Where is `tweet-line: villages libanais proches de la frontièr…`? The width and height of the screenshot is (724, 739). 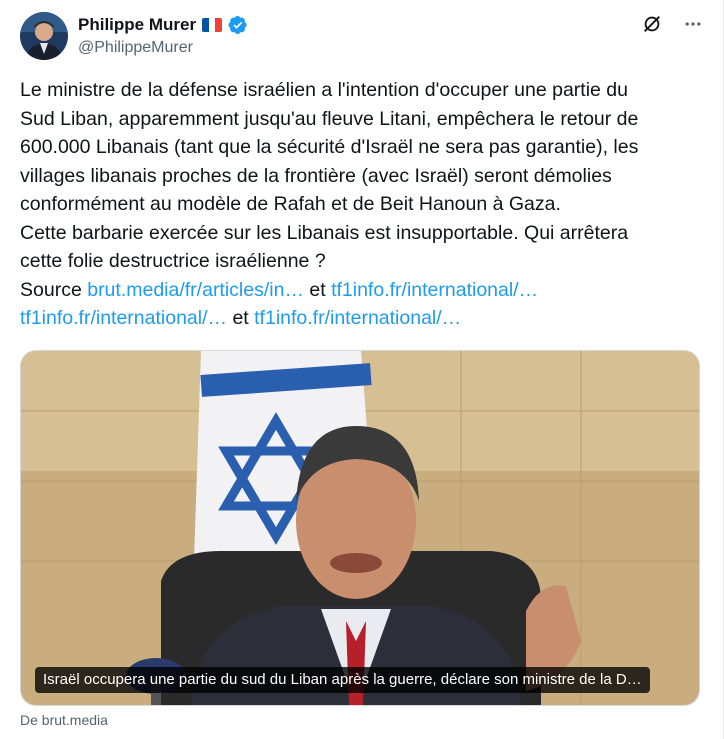
tweet-line: villages libanais proches de la frontièr… is located at coordinates (316, 175).